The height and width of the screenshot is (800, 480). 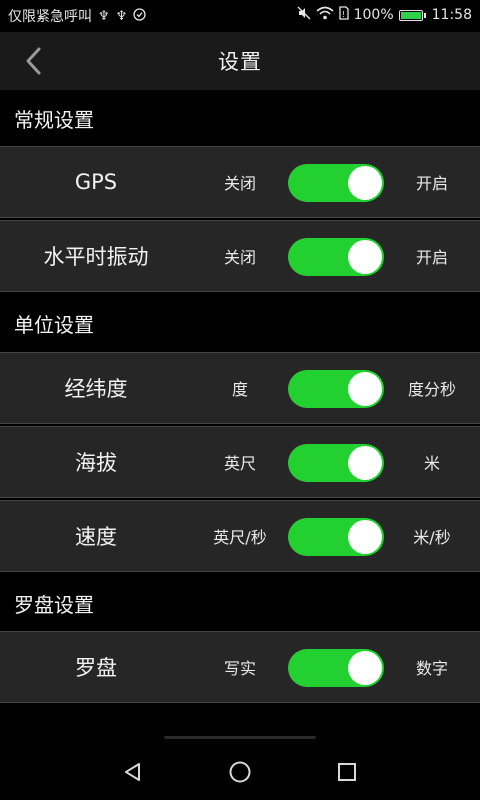 What do you see at coordinates (373, 15) in the screenshot?
I see `battery-percent: 100%` at bounding box center [373, 15].